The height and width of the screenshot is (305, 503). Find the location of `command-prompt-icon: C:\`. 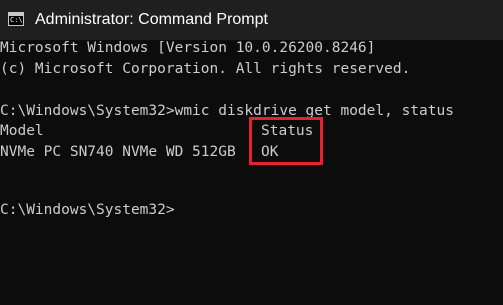

command-prompt-icon: C:\ is located at coordinates (16, 19).